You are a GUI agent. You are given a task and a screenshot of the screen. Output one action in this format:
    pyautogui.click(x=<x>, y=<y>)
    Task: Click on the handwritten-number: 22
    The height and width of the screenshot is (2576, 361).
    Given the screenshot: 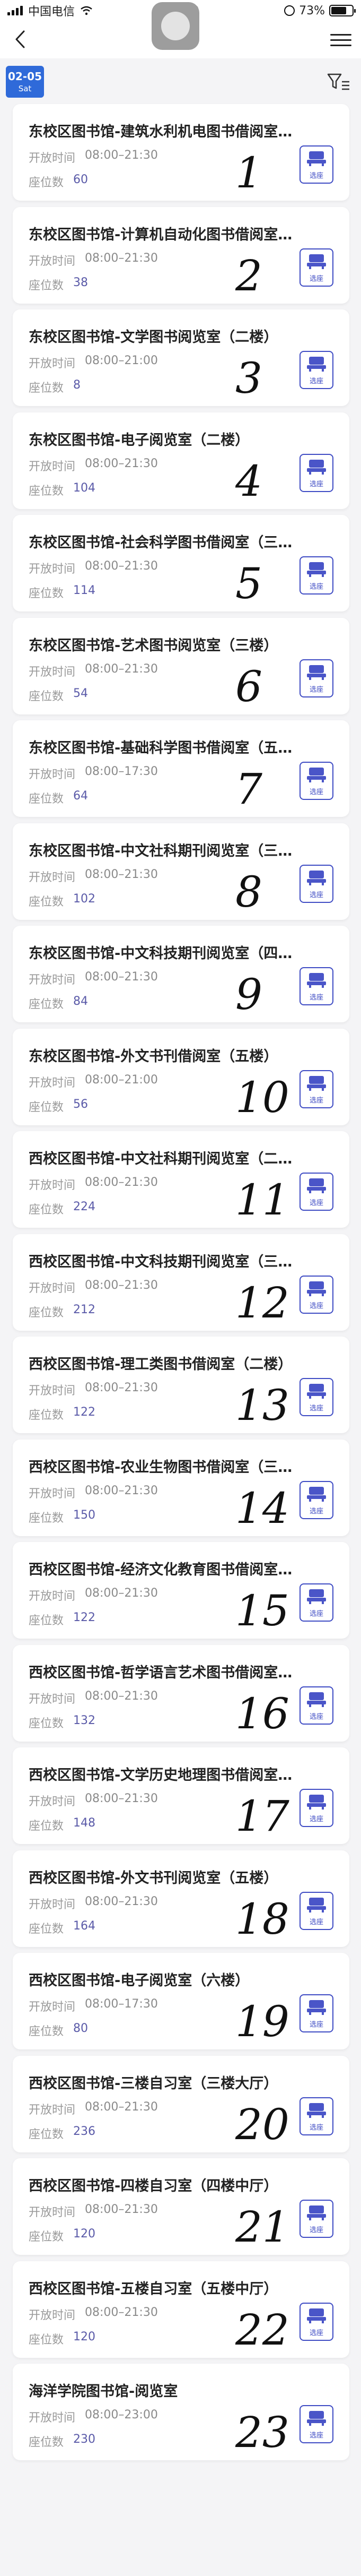 What is the action you would take?
    pyautogui.click(x=262, y=2330)
    